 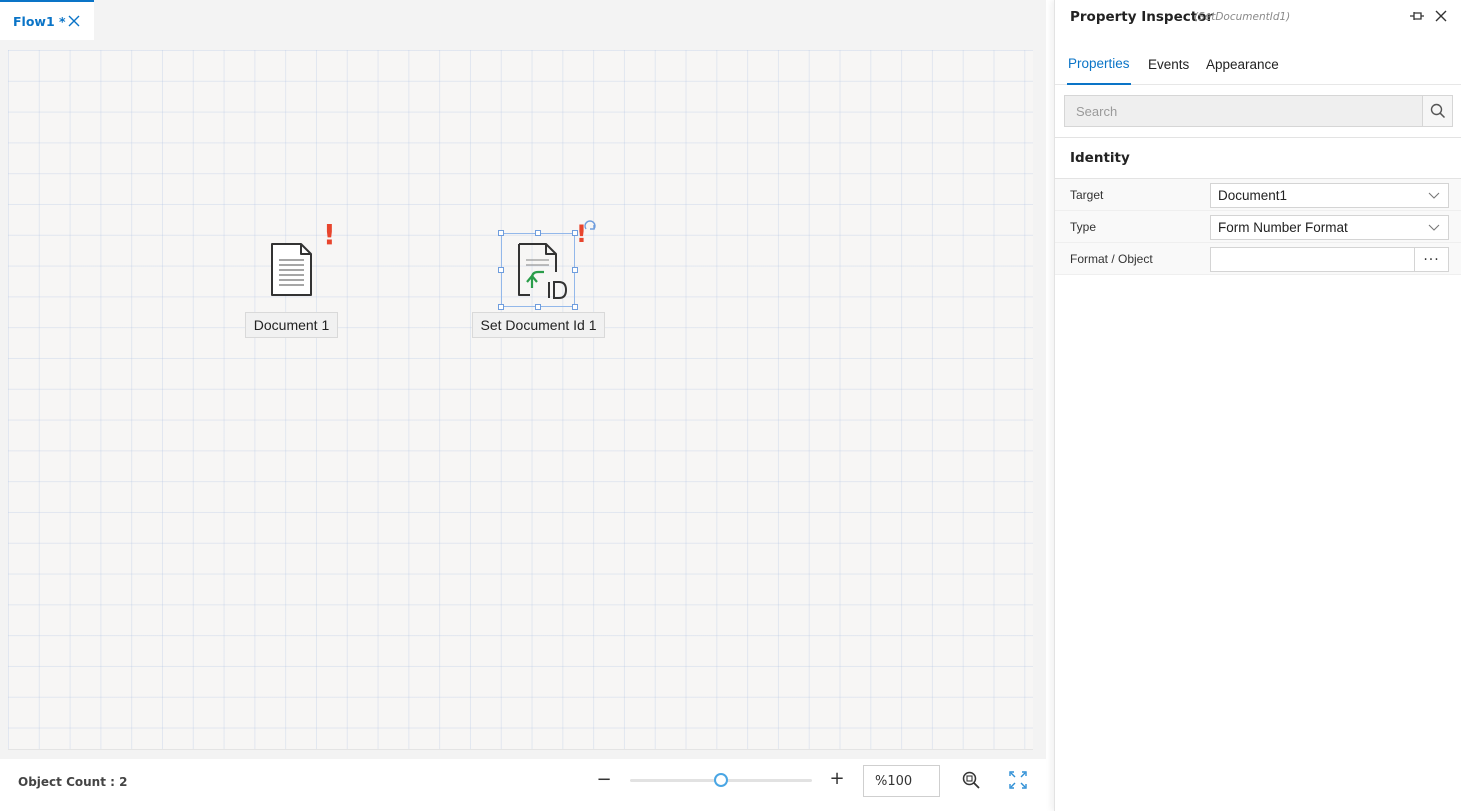 What do you see at coordinates (1111, 259) in the screenshot?
I see `property-label: Format / Object` at bounding box center [1111, 259].